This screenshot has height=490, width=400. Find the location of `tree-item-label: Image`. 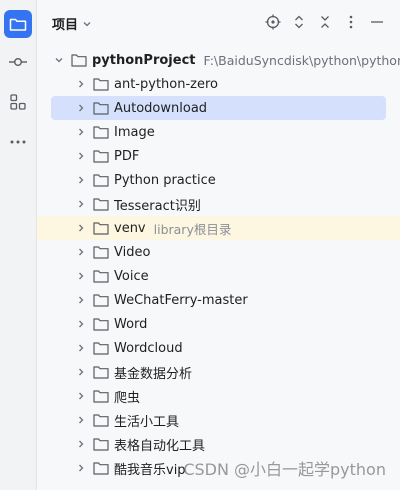

tree-item-label: Image is located at coordinates (134, 132).